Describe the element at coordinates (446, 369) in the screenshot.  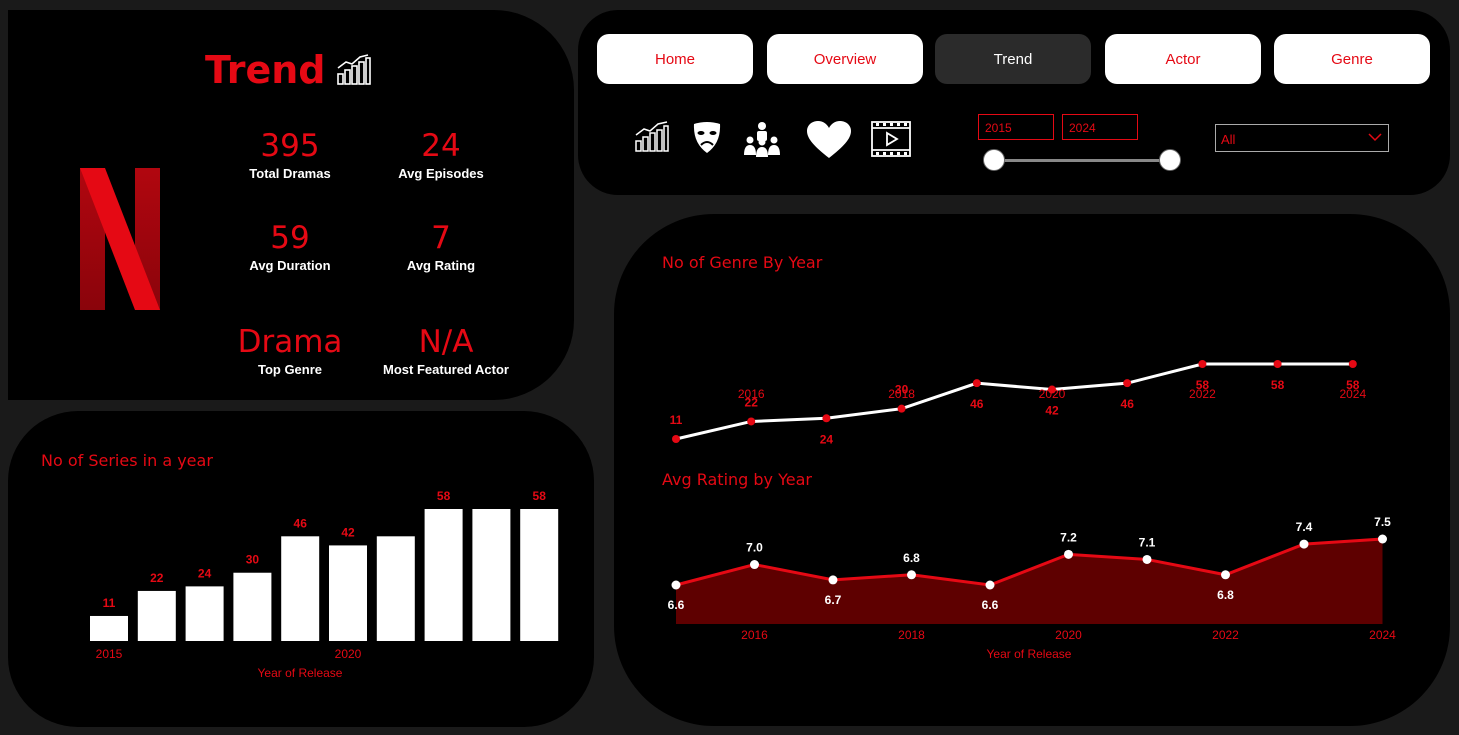
I see `kpi-label: Most Featured Actor` at that location.